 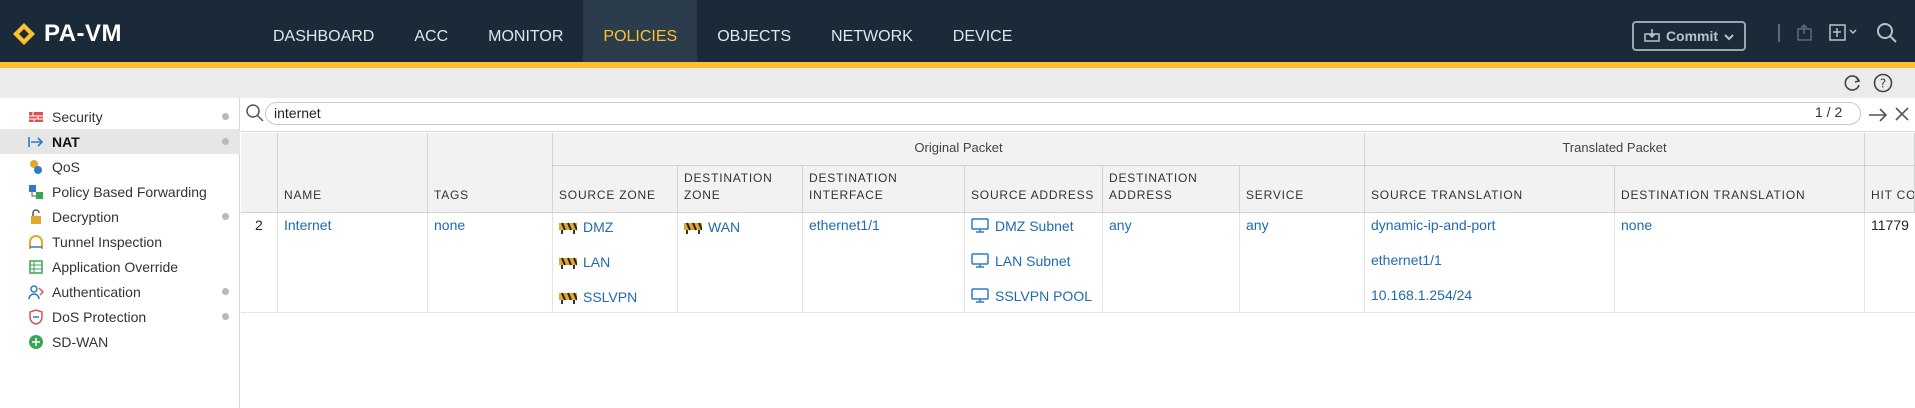 I want to click on sidebar-item-label: Application Override, so click(x=115, y=266).